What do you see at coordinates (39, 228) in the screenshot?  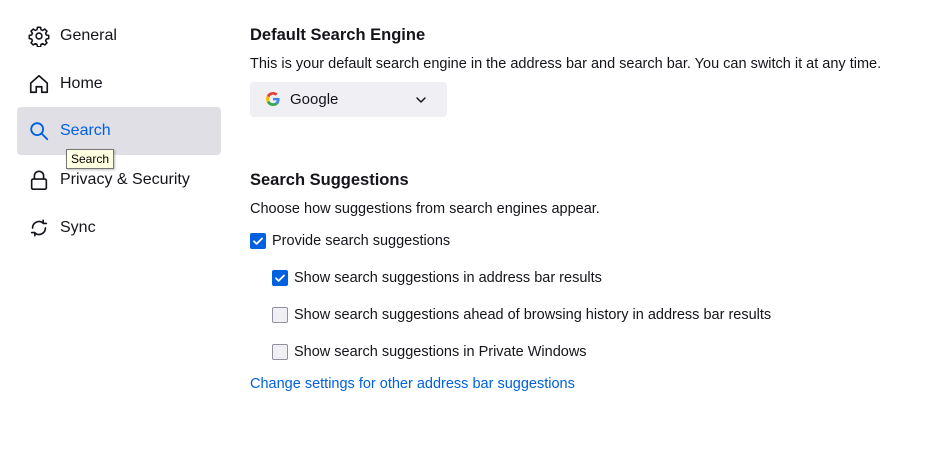 I see `sync-icon` at bounding box center [39, 228].